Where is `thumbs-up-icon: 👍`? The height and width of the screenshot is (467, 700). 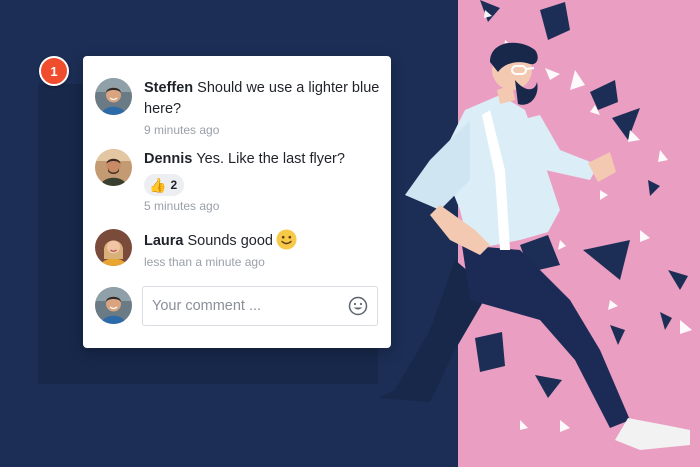 thumbs-up-icon: 👍 is located at coordinates (158, 185).